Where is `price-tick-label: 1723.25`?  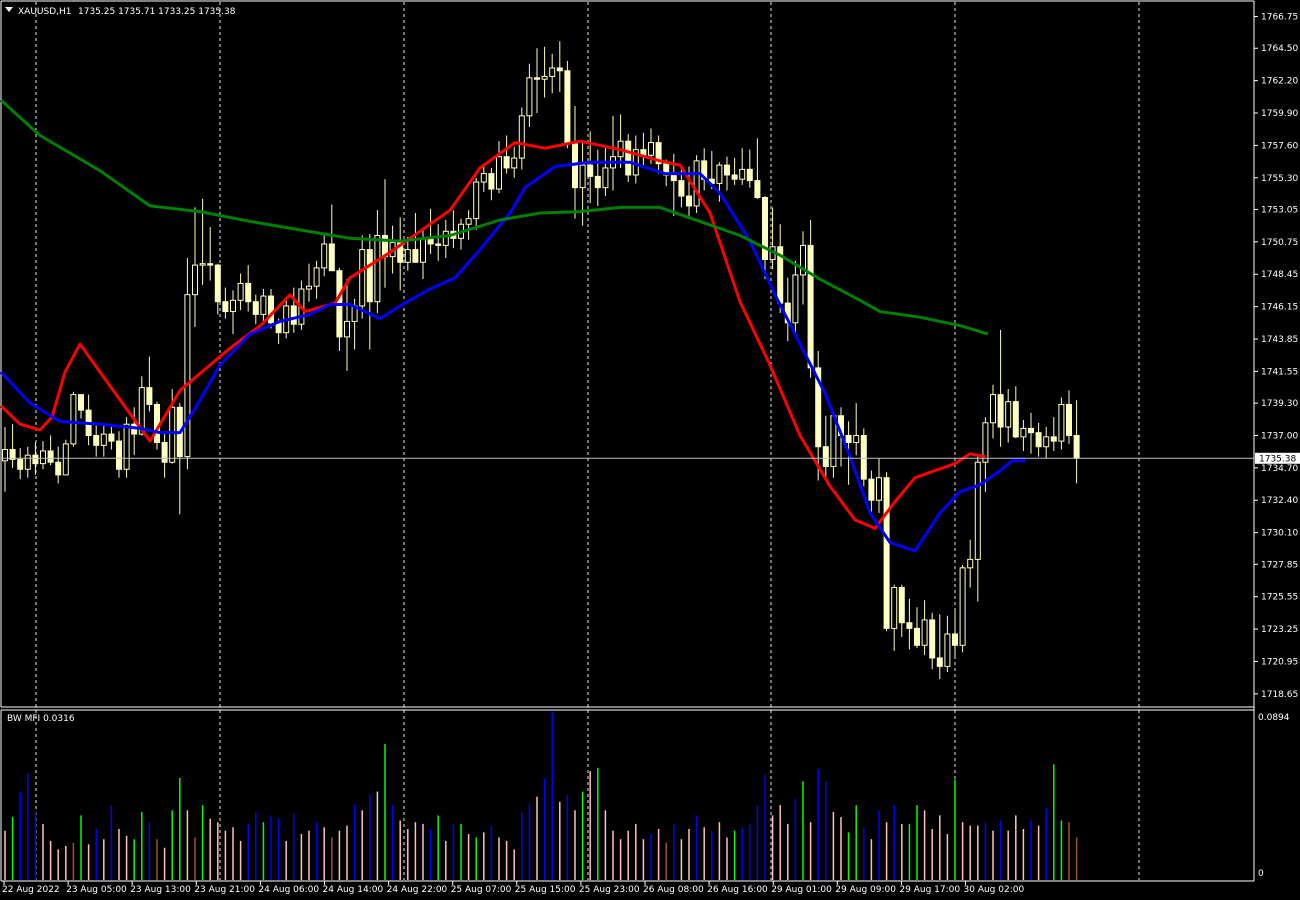
price-tick-label: 1723.25 is located at coordinates (1279, 630).